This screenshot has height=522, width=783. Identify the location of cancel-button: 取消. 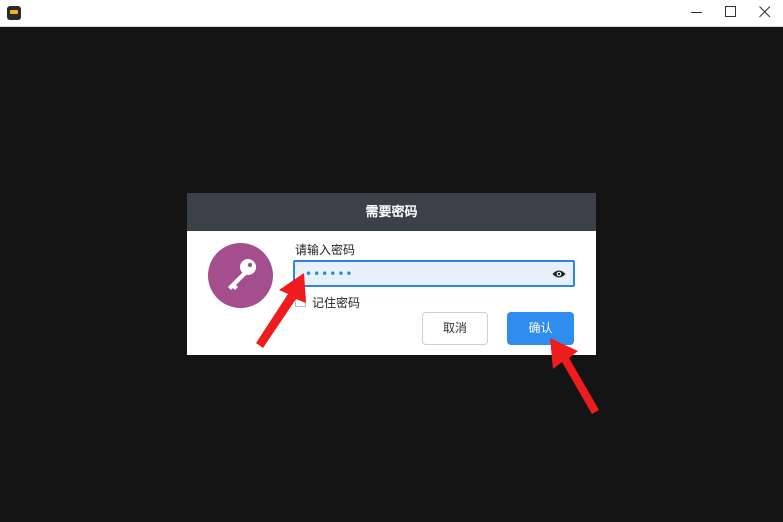
(455, 328).